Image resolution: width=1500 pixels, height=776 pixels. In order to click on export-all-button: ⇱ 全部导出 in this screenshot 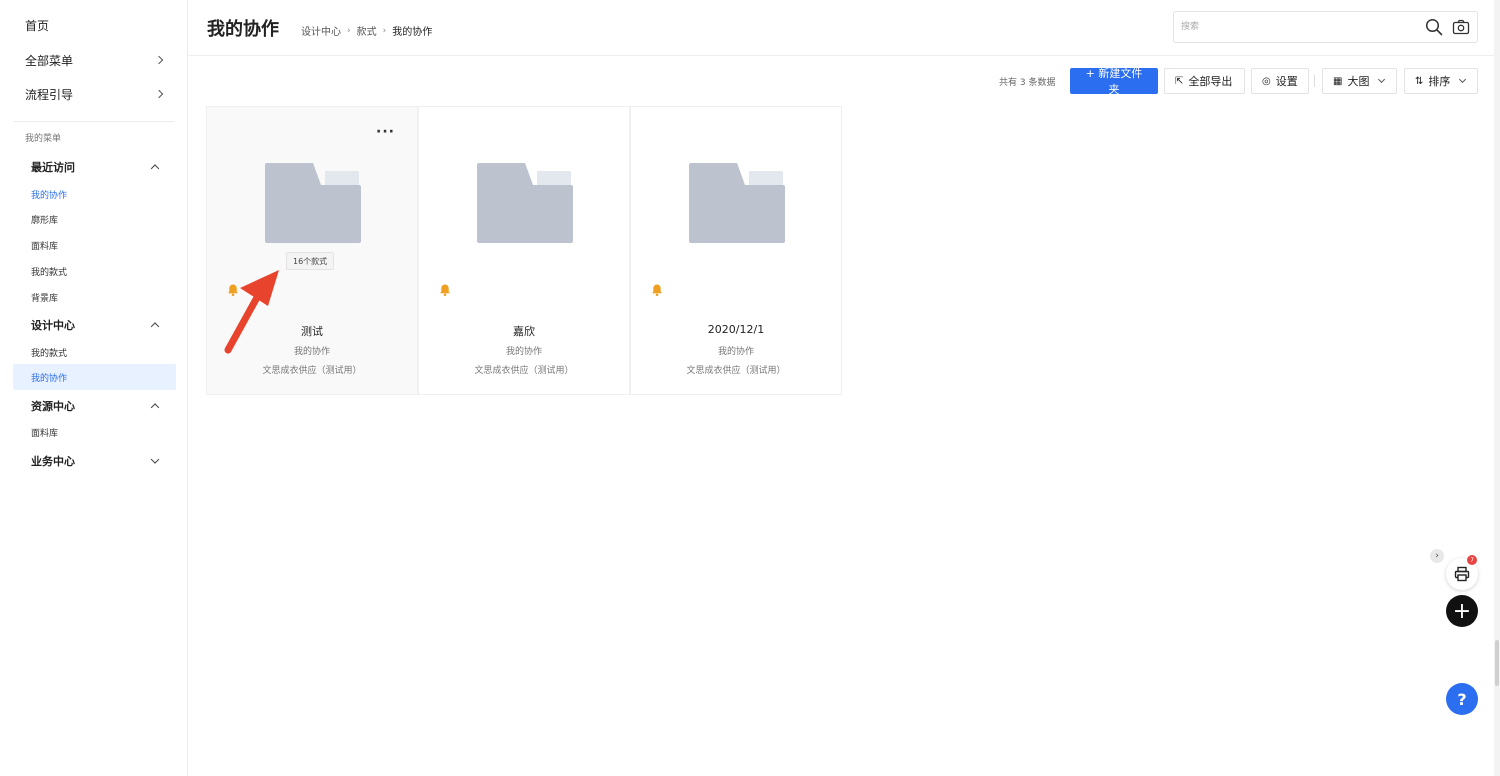, I will do `click(1204, 81)`.